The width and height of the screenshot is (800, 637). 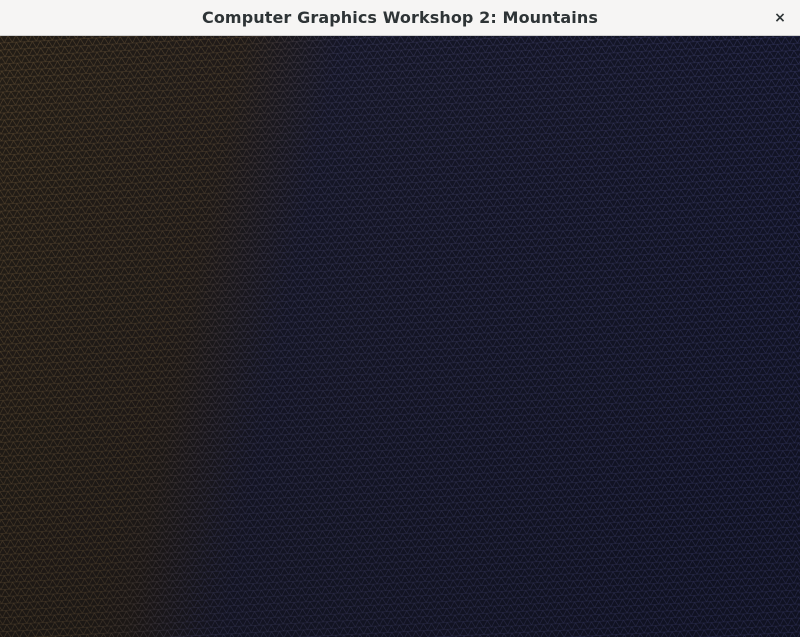 I want to click on close-button: ×, so click(x=780, y=18).